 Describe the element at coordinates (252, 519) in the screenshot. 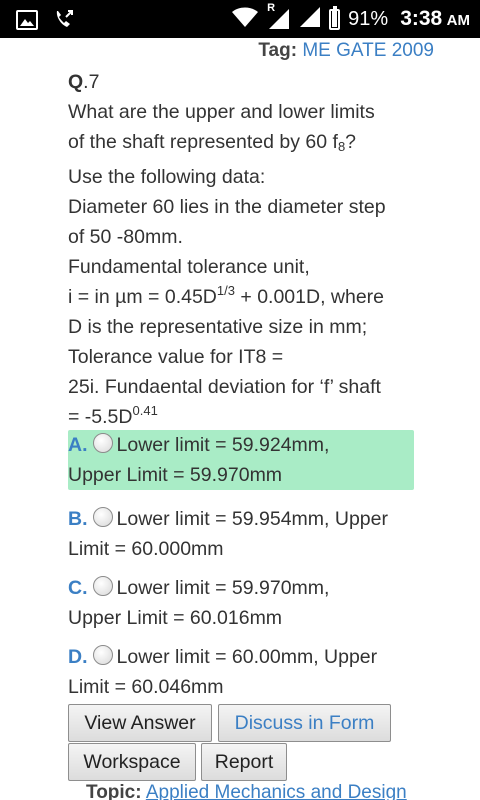

I see `option-text: Lower limit = 59.954mm, Upper` at that location.